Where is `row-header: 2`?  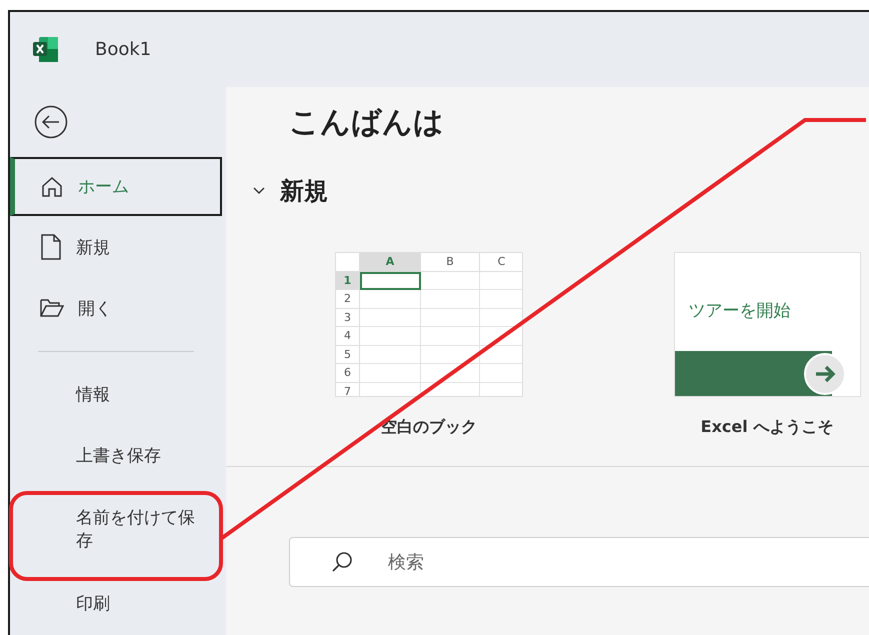 row-header: 2 is located at coordinates (348, 299).